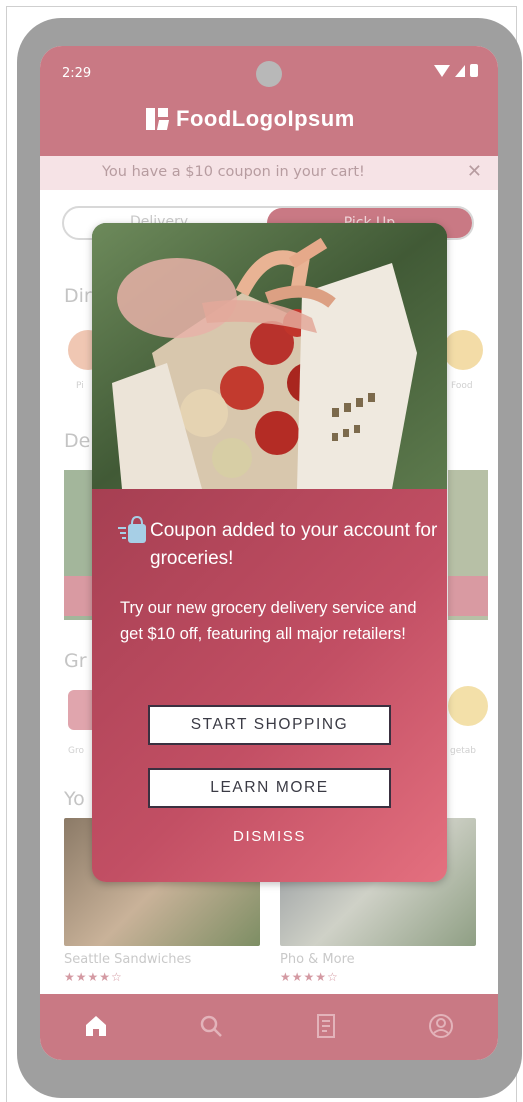 This screenshot has height=1102, width=523. I want to click on section-heading: De, so click(77, 441).